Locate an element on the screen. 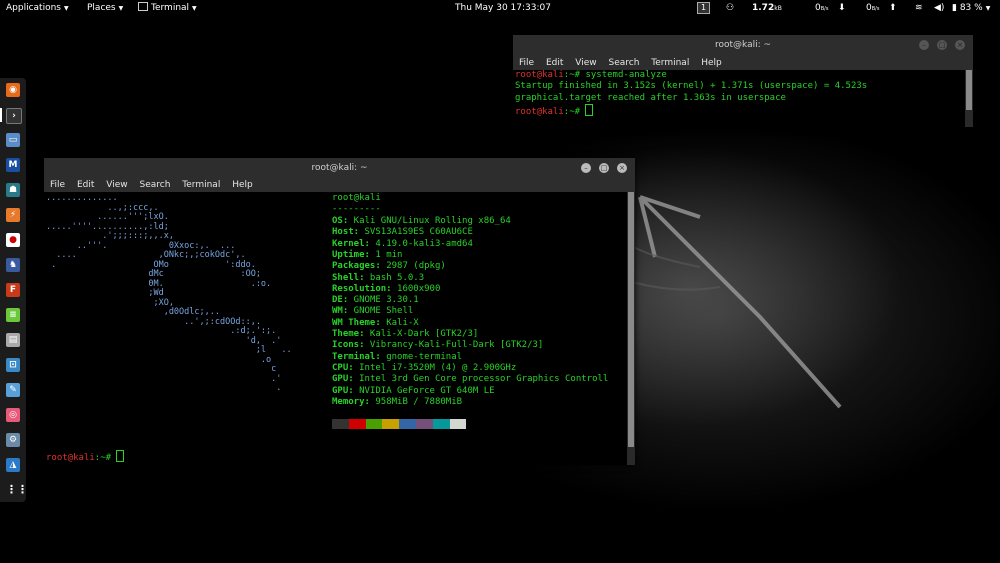 The width and height of the screenshot is (1000, 563). files-icon: ▭ is located at coordinates (13, 140).